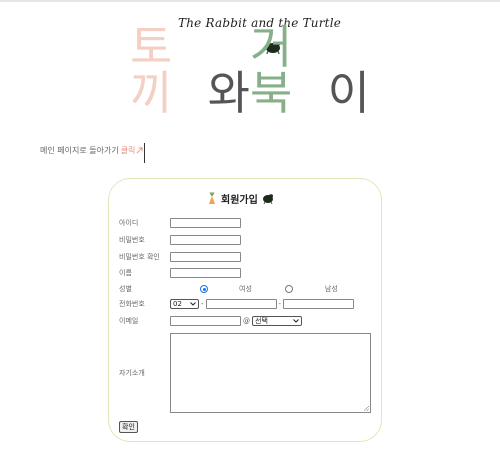  I want to click on phone-last-input, so click(319, 304).